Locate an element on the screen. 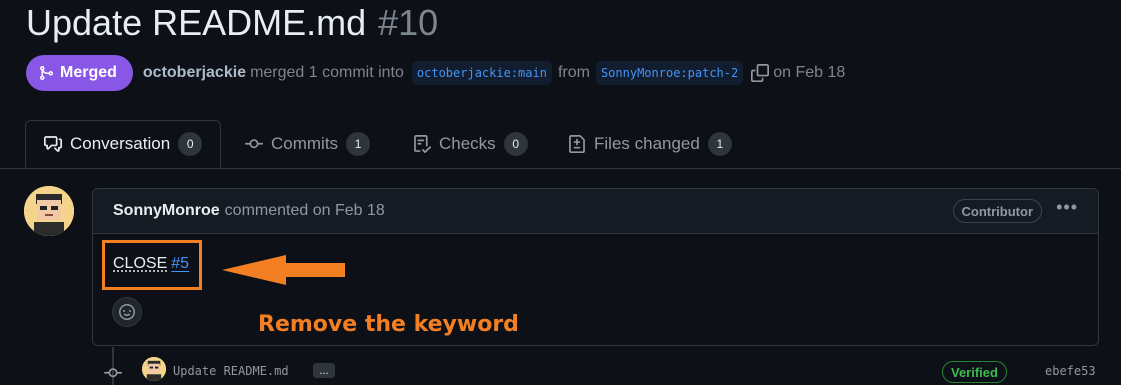  tab-commits: Commits 1 is located at coordinates (308, 144).